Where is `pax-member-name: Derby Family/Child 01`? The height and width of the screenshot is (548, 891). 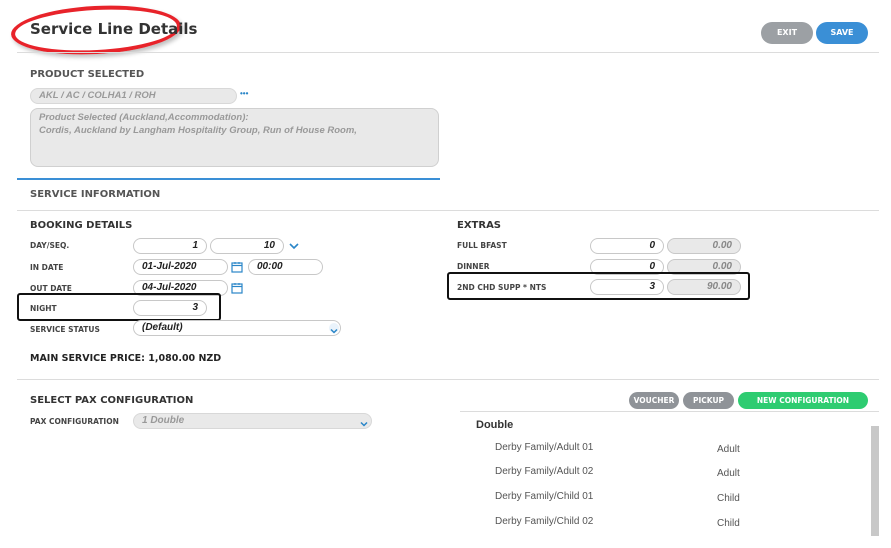
pax-member-name: Derby Family/Child 01 is located at coordinates (544, 496).